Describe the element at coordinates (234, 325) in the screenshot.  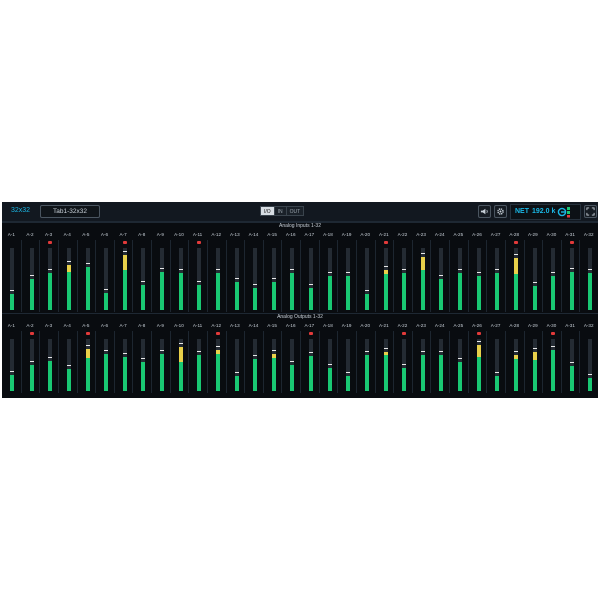
I see `channel-label: A-13` at that location.